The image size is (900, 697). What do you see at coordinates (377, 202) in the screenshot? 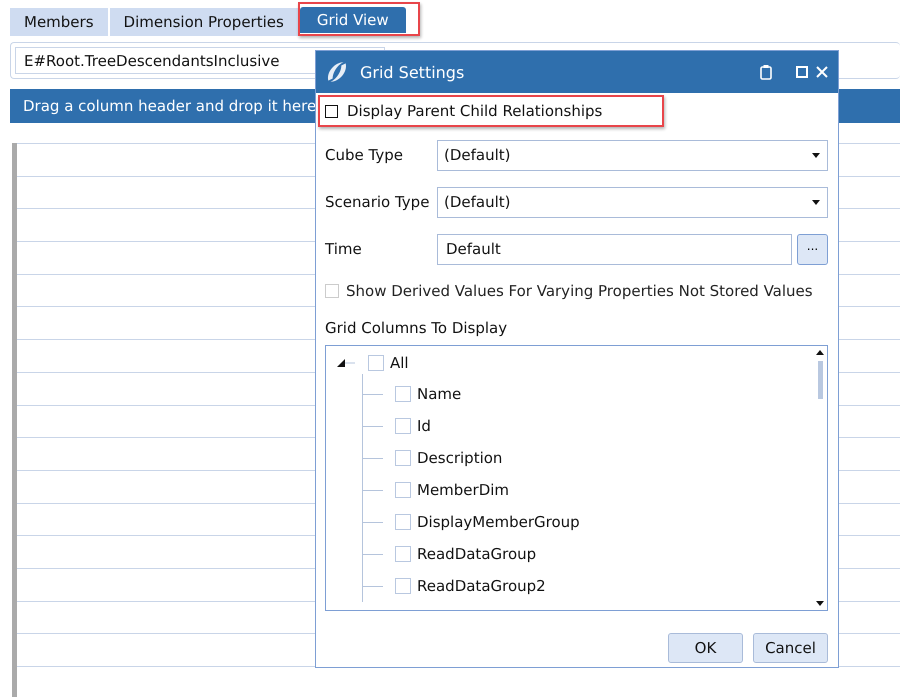
I see `field-label: Scenario Type` at bounding box center [377, 202].